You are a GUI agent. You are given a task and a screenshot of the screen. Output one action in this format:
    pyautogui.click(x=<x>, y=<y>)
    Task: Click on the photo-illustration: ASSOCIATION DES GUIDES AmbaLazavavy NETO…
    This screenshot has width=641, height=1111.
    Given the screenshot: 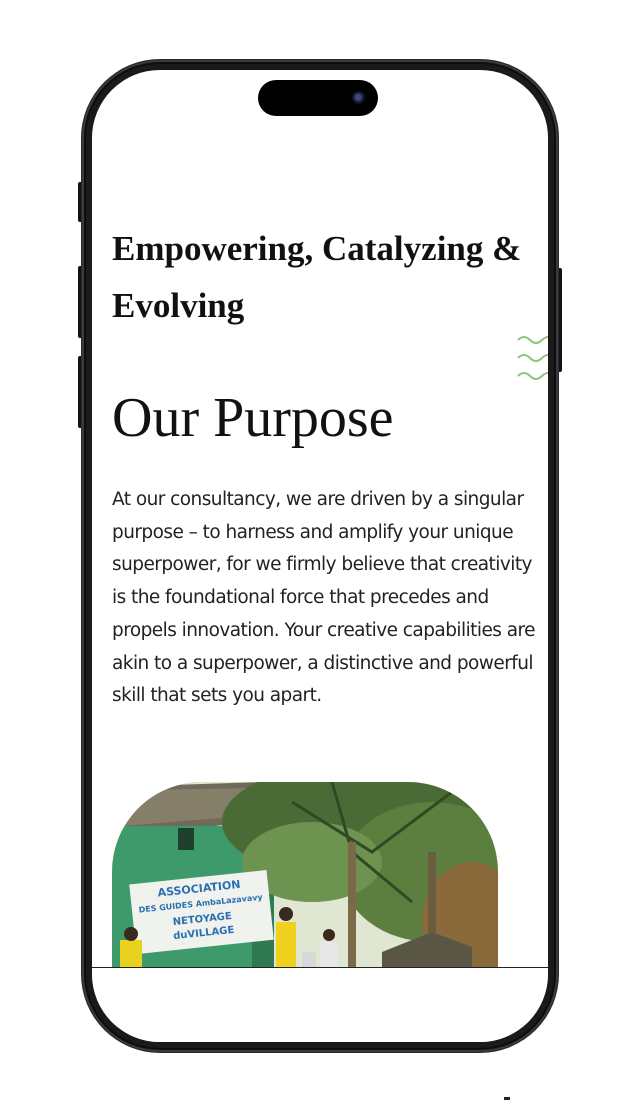 What is the action you would take?
    pyautogui.click(x=305, y=877)
    